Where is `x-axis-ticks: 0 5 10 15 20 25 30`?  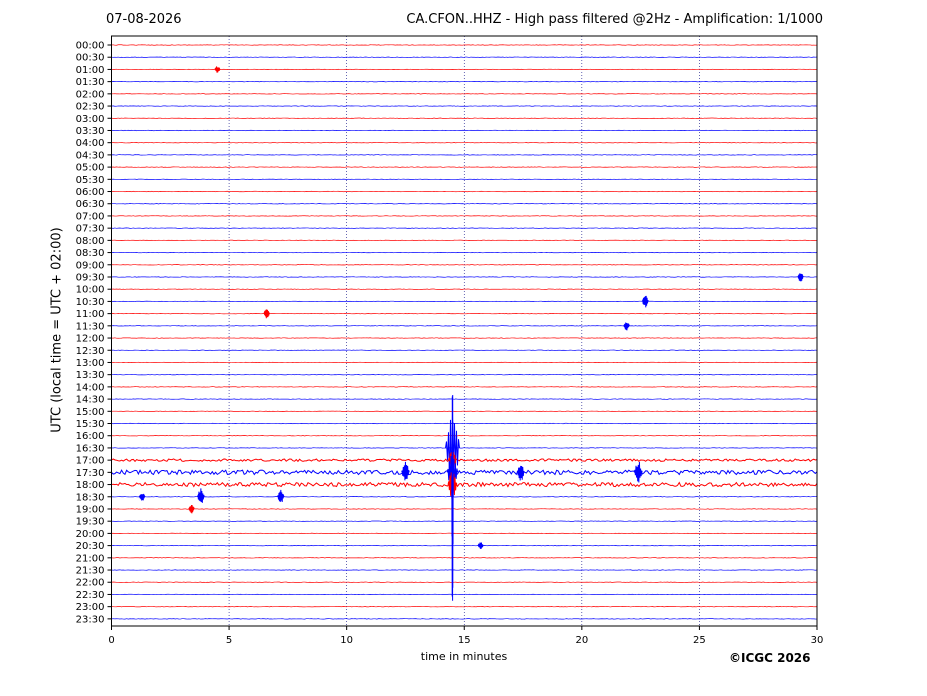 x-axis-ticks: 0 5 10 15 20 25 30 is located at coordinates (465, 636).